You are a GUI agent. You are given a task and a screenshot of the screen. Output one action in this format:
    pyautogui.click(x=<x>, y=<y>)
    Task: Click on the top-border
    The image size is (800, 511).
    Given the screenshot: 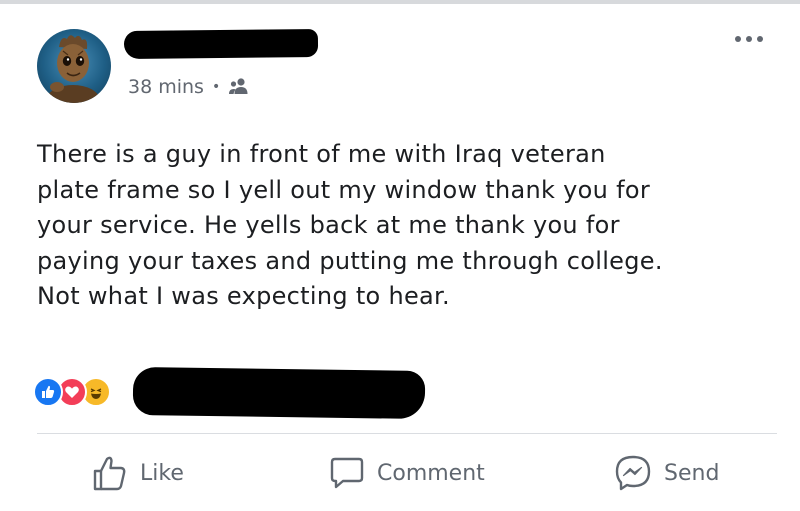 What is the action you would take?
    pyautogui.click(x=400, y=2)
    